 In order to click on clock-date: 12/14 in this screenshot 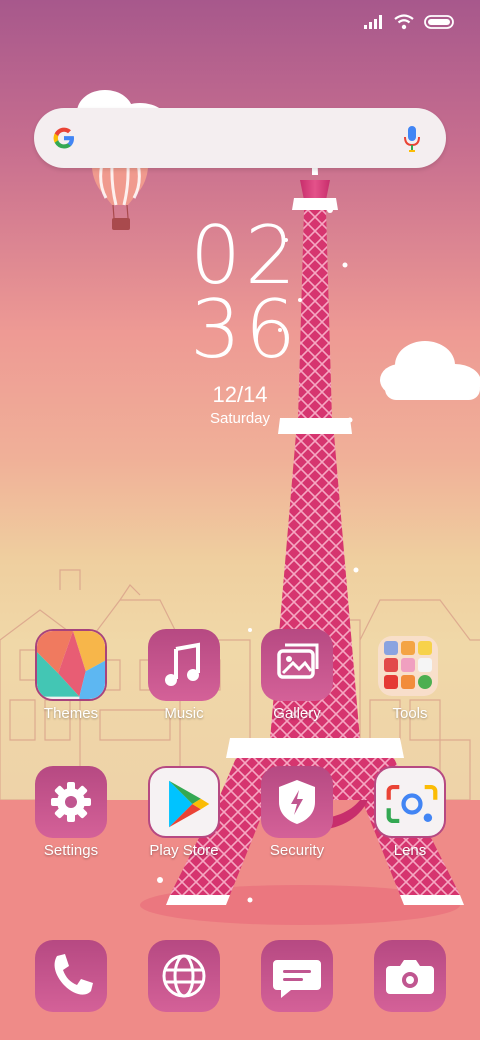, I will do `click(240, 394)`.